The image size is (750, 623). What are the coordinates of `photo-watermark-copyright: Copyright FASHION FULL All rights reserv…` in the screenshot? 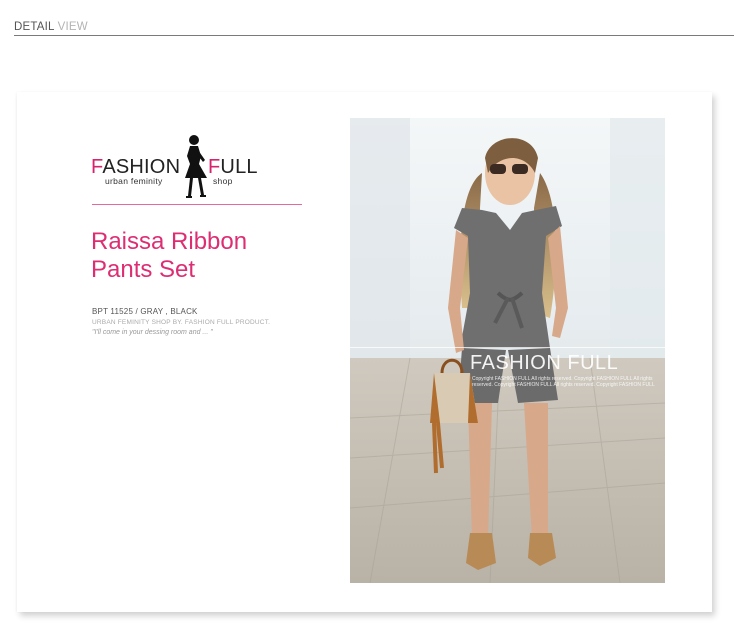 It's located at (563, 382).